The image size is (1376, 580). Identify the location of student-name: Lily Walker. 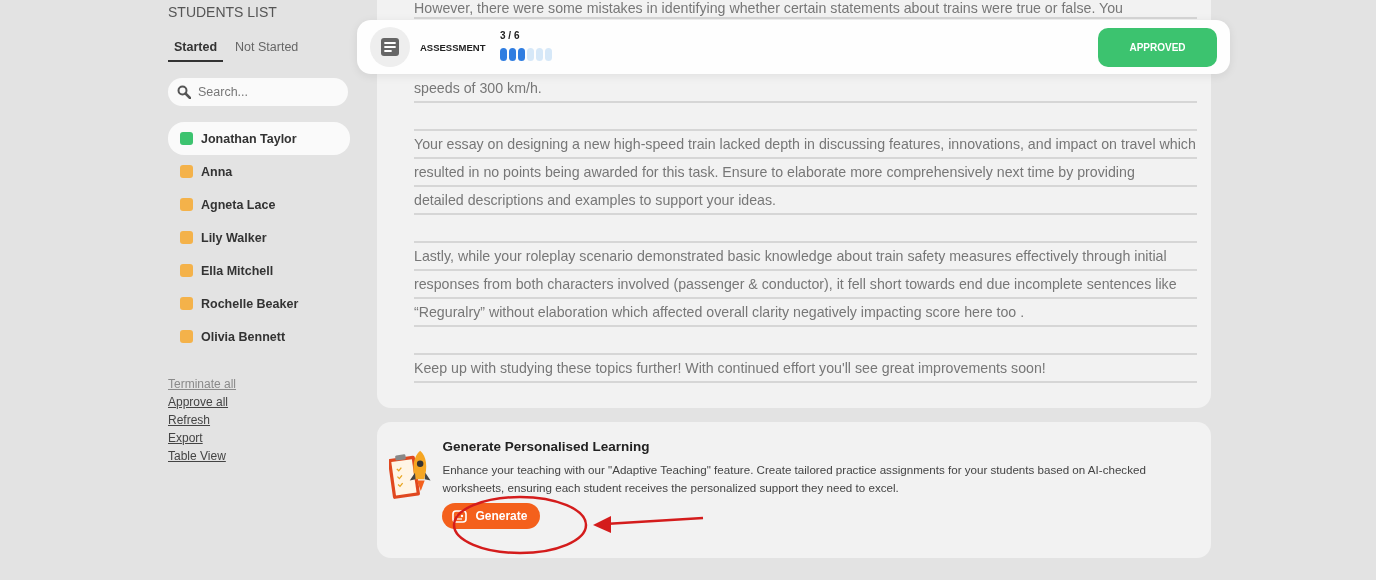
(234, 237).